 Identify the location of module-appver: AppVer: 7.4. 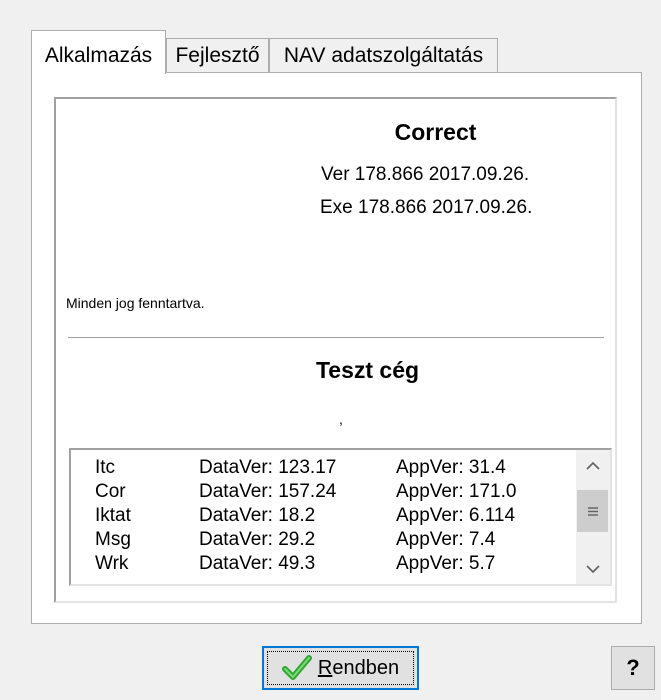
(446, 539).